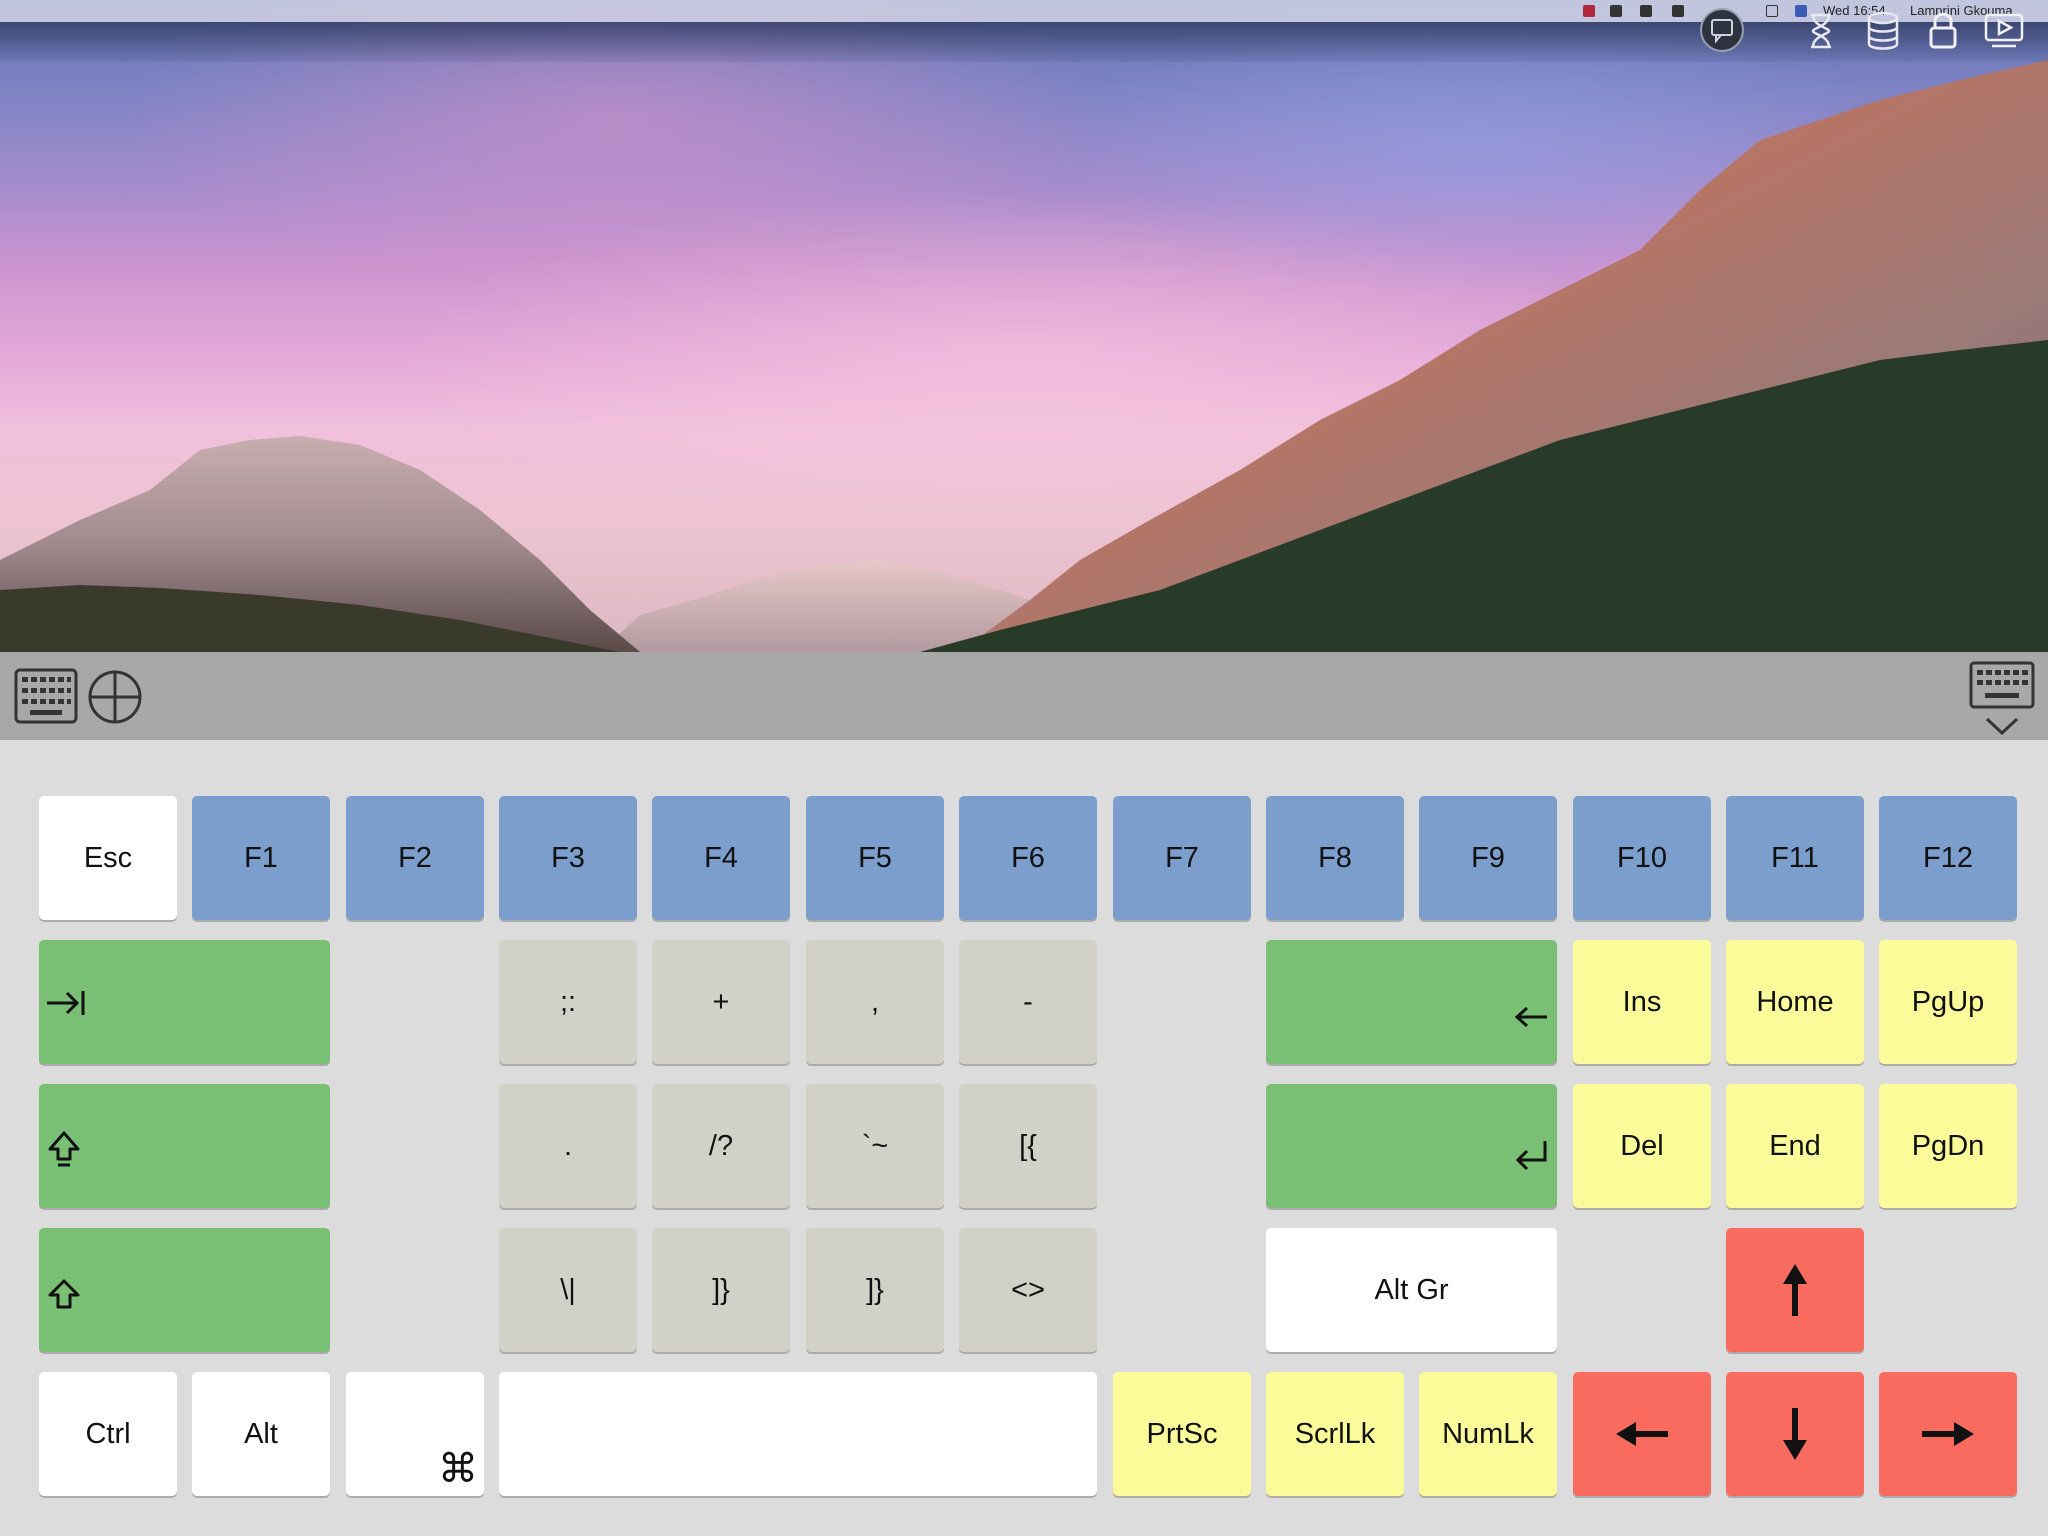 The width and height of the screenshot is (2048, 1536). I want to click on key-alt-gr: Alt Gr, so click(1411, 1290).